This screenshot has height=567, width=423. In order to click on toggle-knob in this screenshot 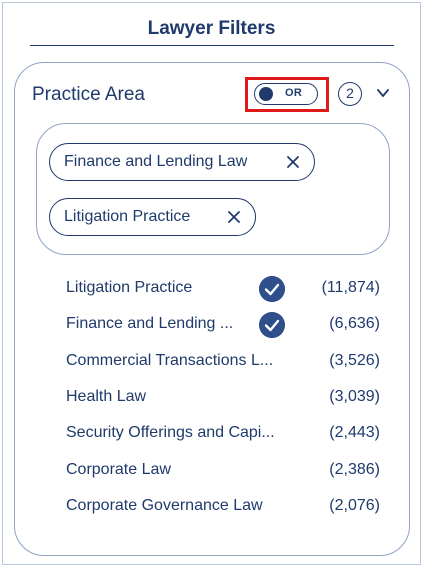, I will do `click(266, 94)`.